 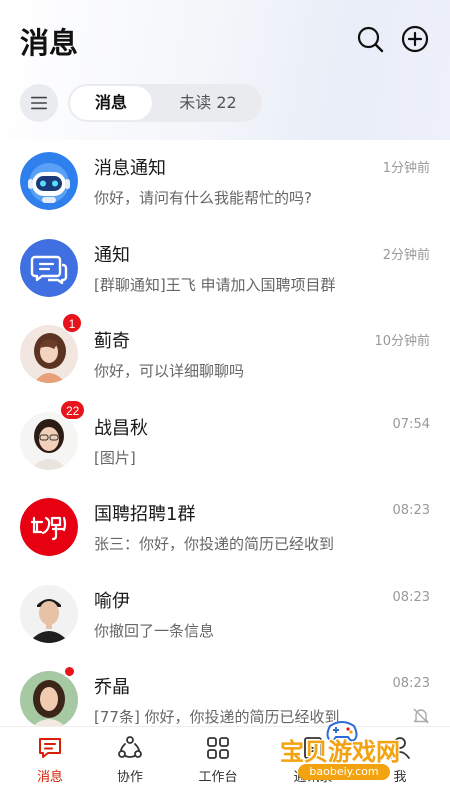 What do you see at coordinates (340, 752) in the screenshot?
I see `watermark-text: 宝贝游戏网` at bounding box center [340, 752].